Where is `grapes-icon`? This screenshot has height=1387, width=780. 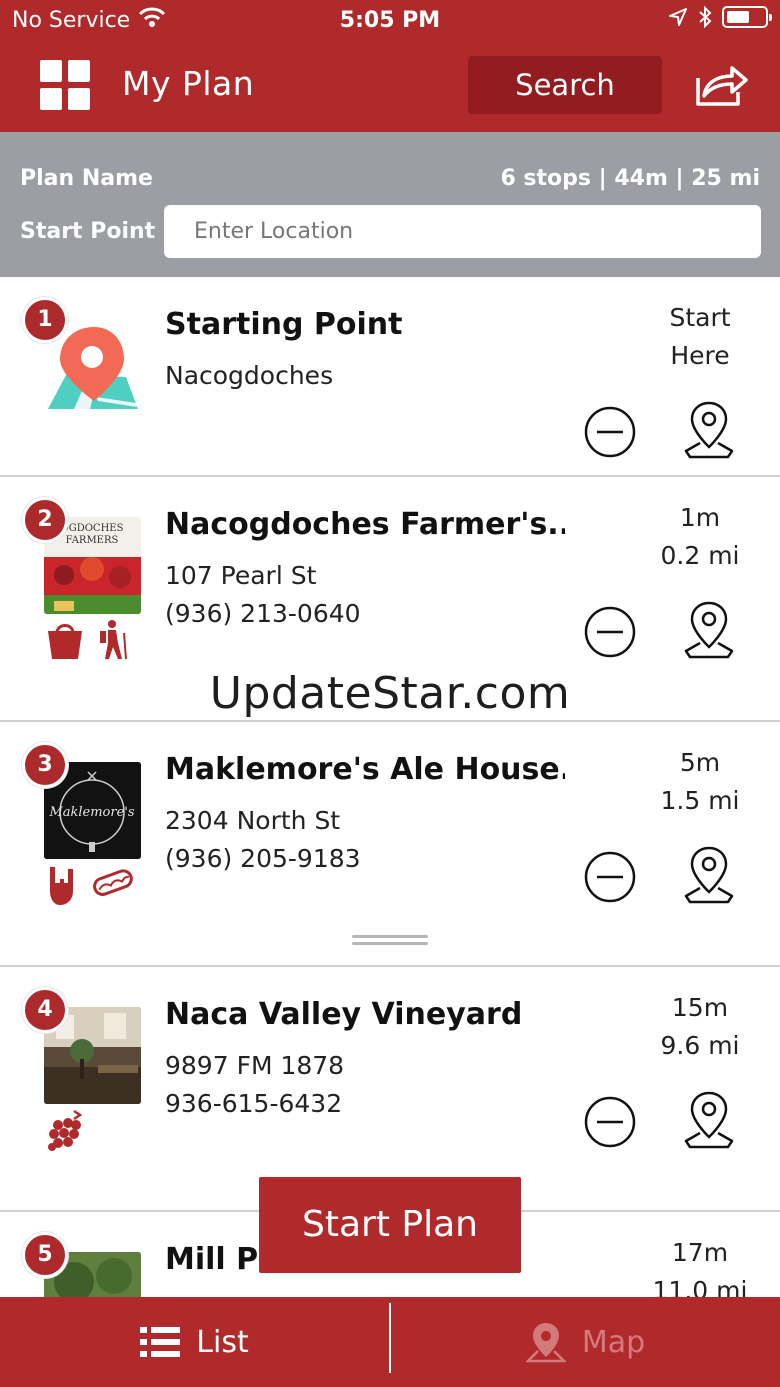 grapes-icon is located at coordinates (65, 1130).